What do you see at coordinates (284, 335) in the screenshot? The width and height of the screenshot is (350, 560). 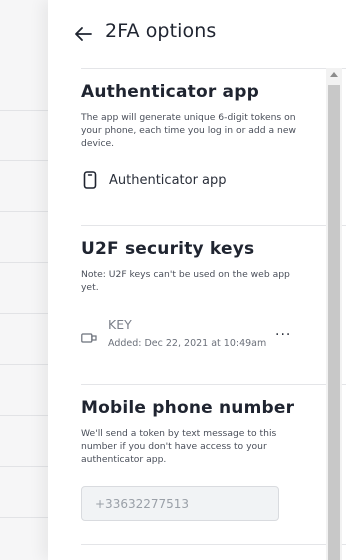 I see `more-horizontal-icon: ···` at bounding box center [284, 335].